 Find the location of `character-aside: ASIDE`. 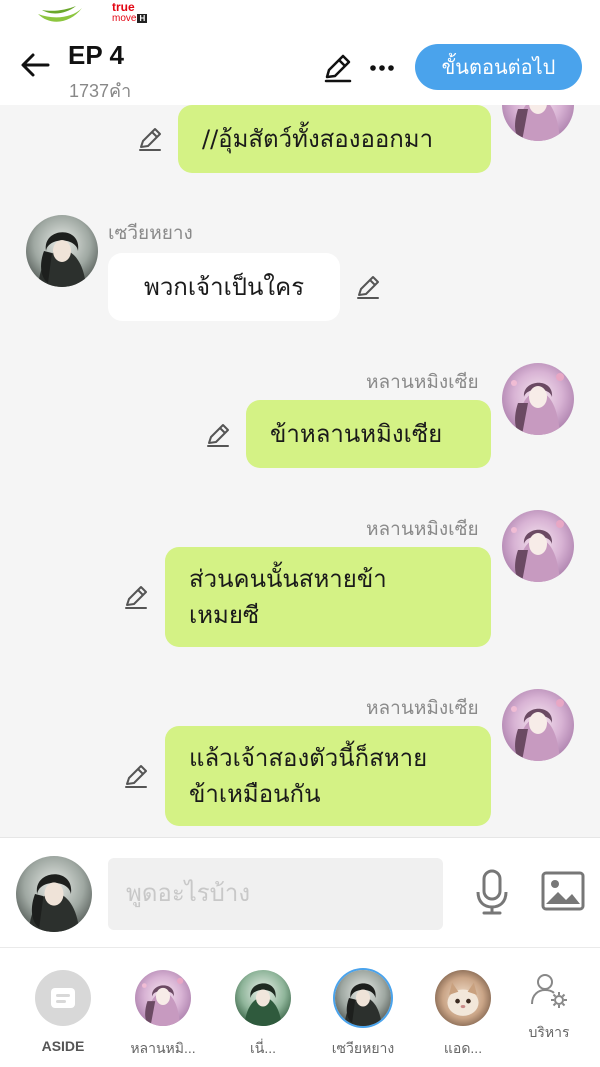

character-aside: ASIDE is located at coordinates (63, 1012).